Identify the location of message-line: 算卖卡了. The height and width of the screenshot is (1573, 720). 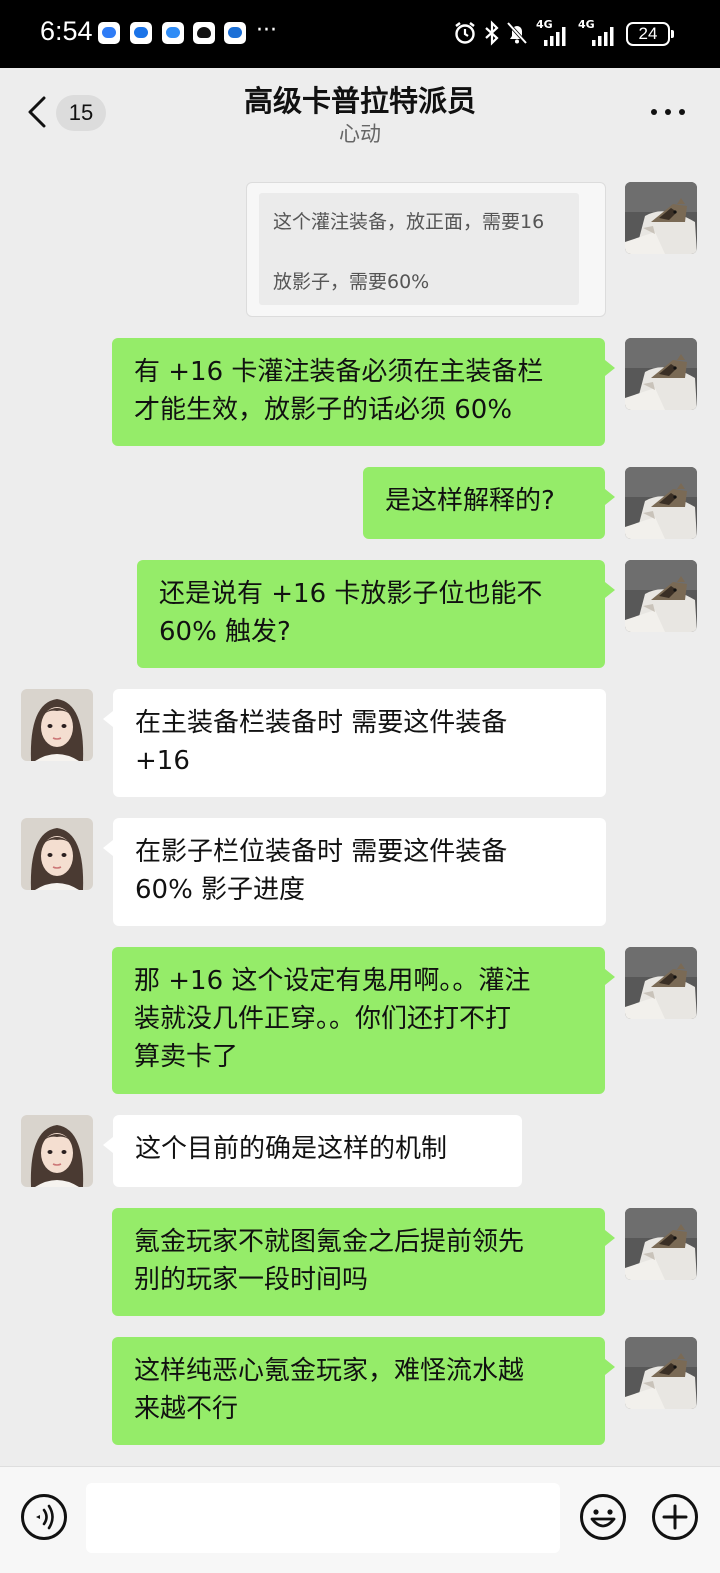
(186, 1057).